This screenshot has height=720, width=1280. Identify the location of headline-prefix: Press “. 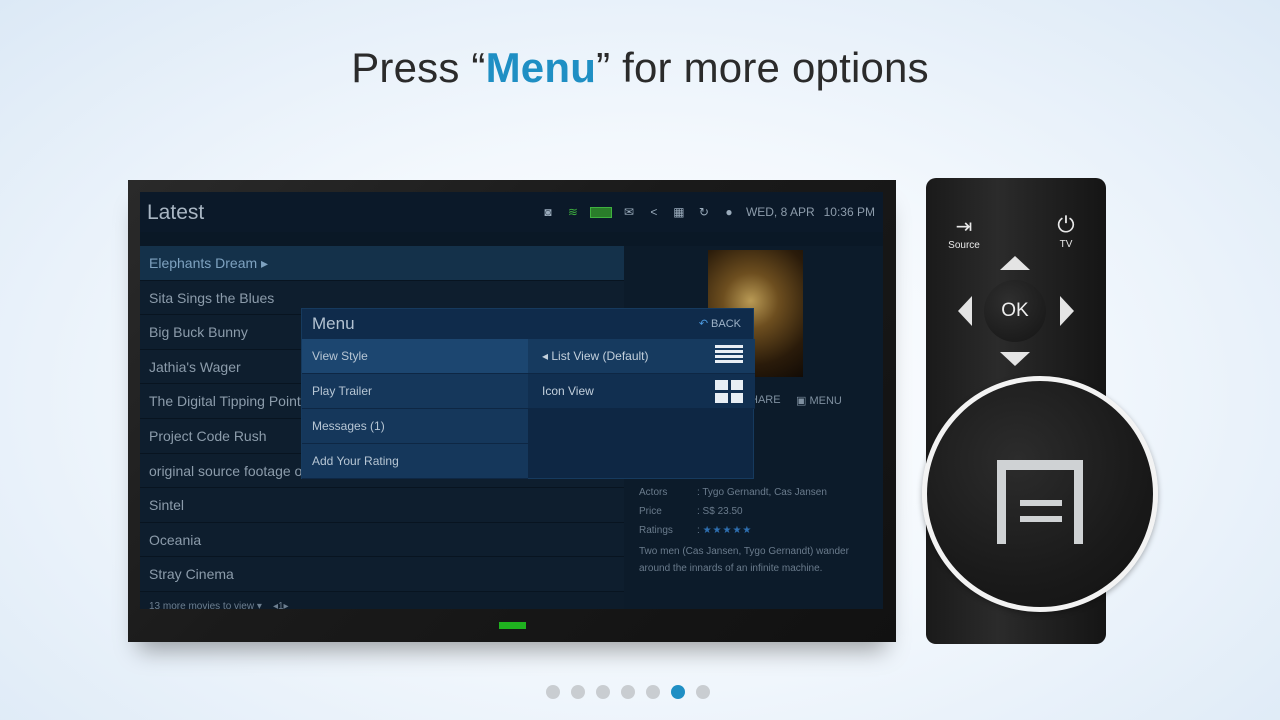
(418, 67).